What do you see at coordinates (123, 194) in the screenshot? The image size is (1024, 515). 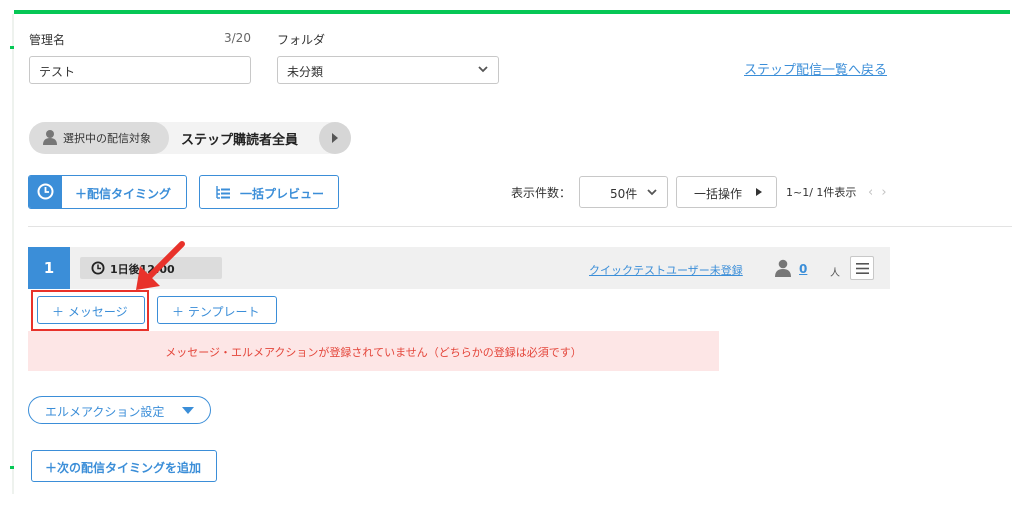 I see `add-timing-label: ＋配信タイミング` at bounding box center [123, 194].